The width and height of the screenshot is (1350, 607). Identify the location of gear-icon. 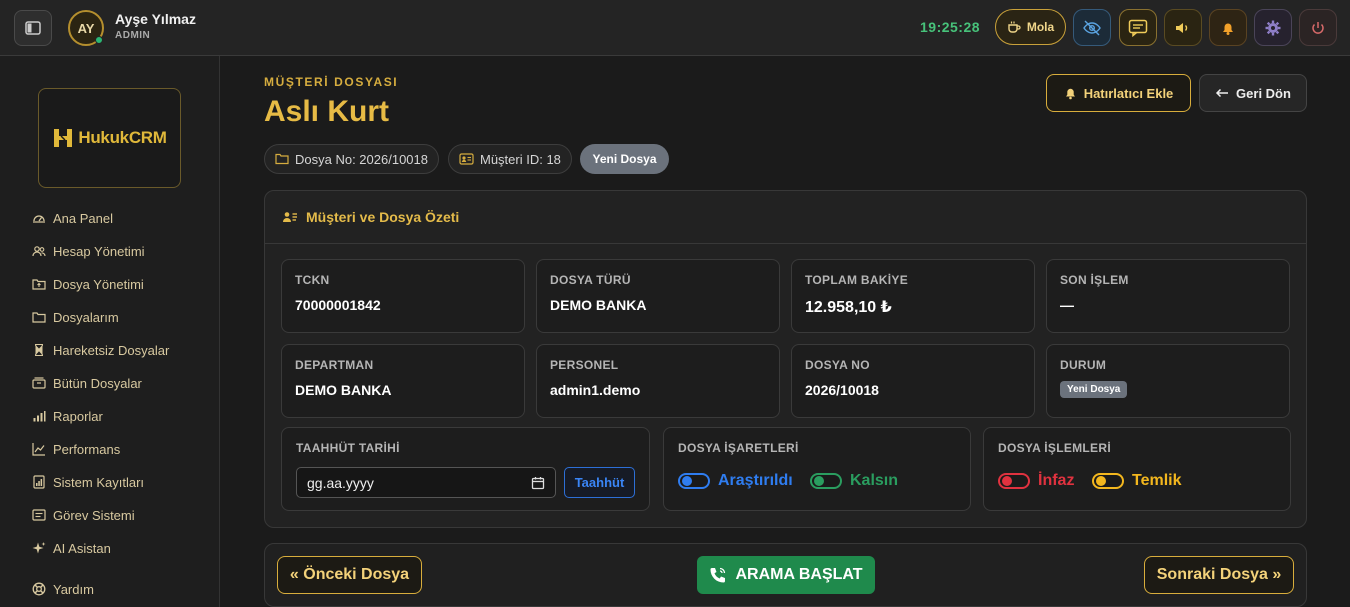
(1273, 27).